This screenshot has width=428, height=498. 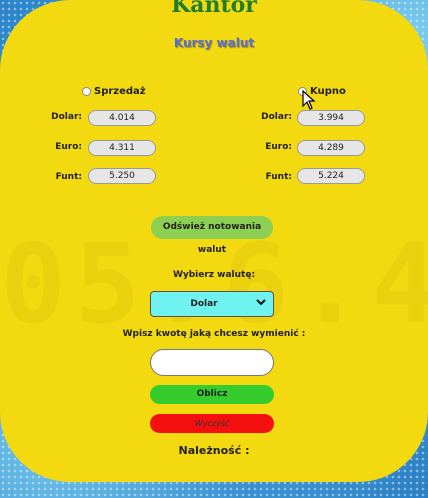 I want to click on page-title: Kantor, so click(x=214, y=9).